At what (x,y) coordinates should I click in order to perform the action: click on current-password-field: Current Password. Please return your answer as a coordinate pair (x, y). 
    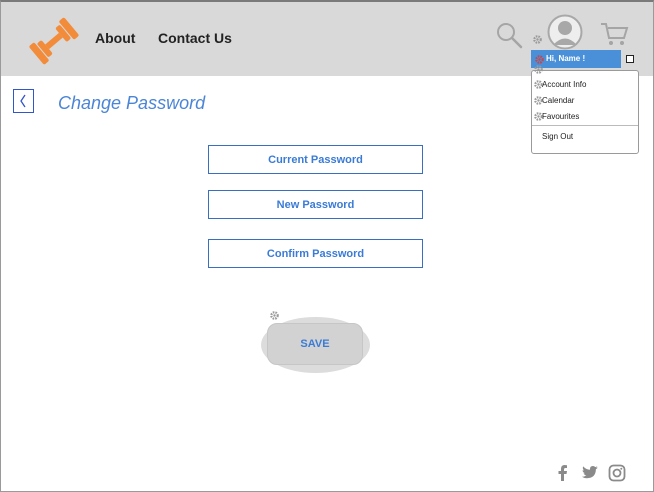
    Looking at the image, I should click on (315, 159).